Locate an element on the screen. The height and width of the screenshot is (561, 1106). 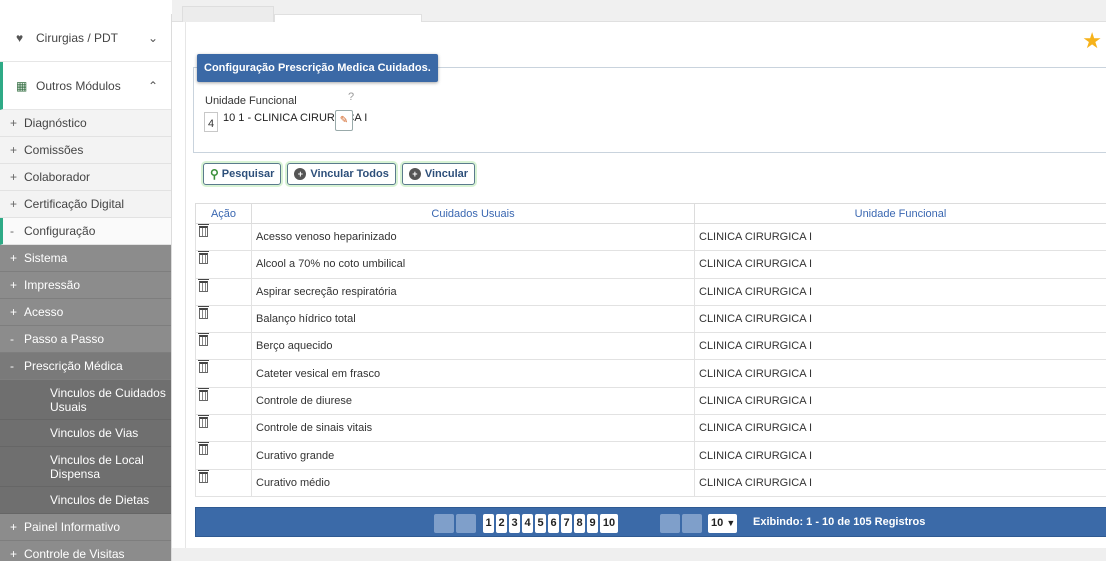
page-10-button: 10 is located at coordinates (609, 523).